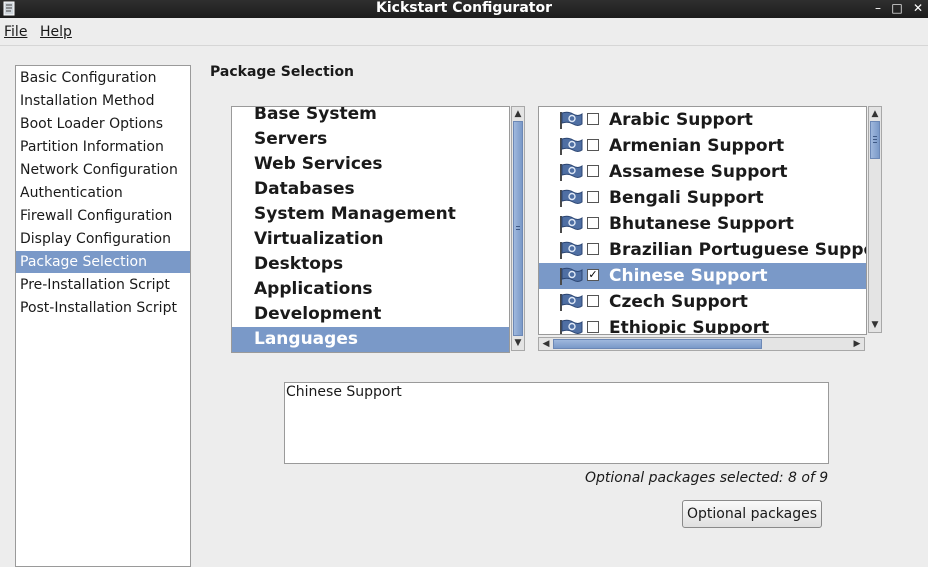 Image resolution: width=928 pixels, height=567 pixels. I want to click on group-item-development: Development, so click(370, 314).